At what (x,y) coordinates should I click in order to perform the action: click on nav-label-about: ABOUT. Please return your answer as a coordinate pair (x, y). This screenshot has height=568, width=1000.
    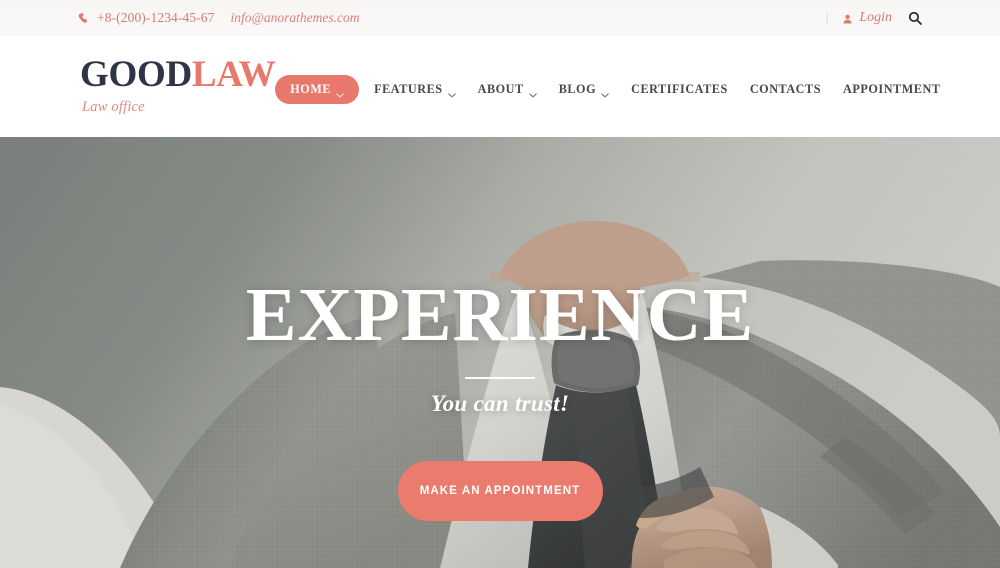
    Looking at the image, I should click on (500, 88).